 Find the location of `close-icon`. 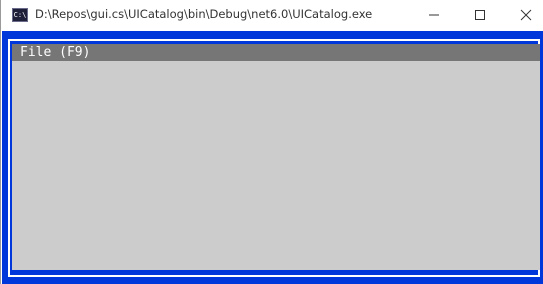

close-icon is located at coordinates (526, 14).